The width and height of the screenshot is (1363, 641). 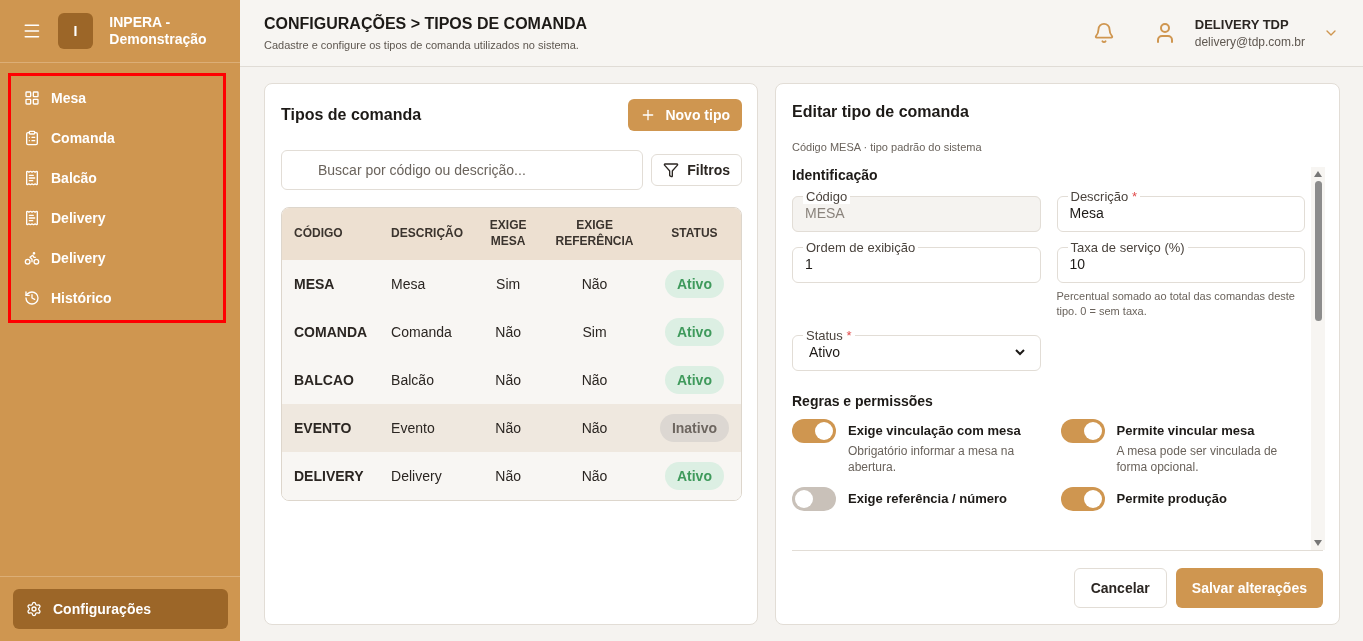 I want to click on menu-icon, so click(x=32, y=31).